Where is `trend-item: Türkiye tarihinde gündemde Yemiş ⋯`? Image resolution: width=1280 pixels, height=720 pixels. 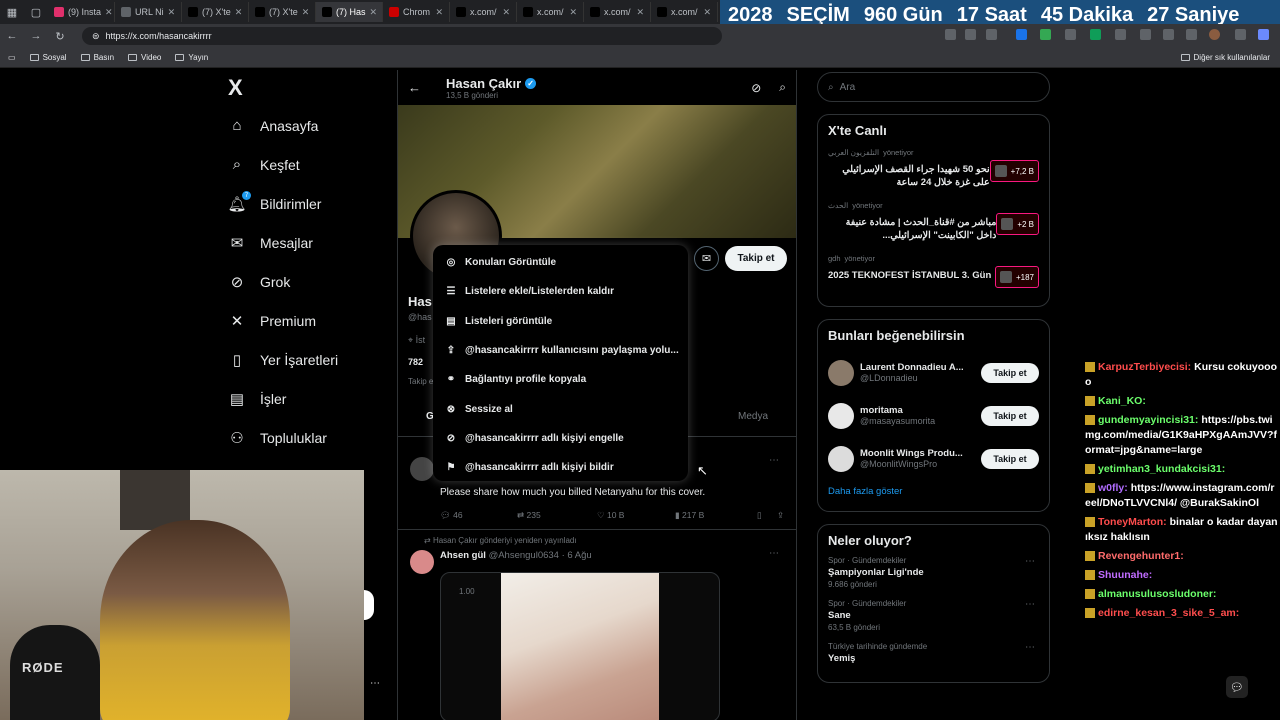
trend-item: Türkiye tarihinde gündemde Yemiş ⋯ is located at coordinates (933, 653).